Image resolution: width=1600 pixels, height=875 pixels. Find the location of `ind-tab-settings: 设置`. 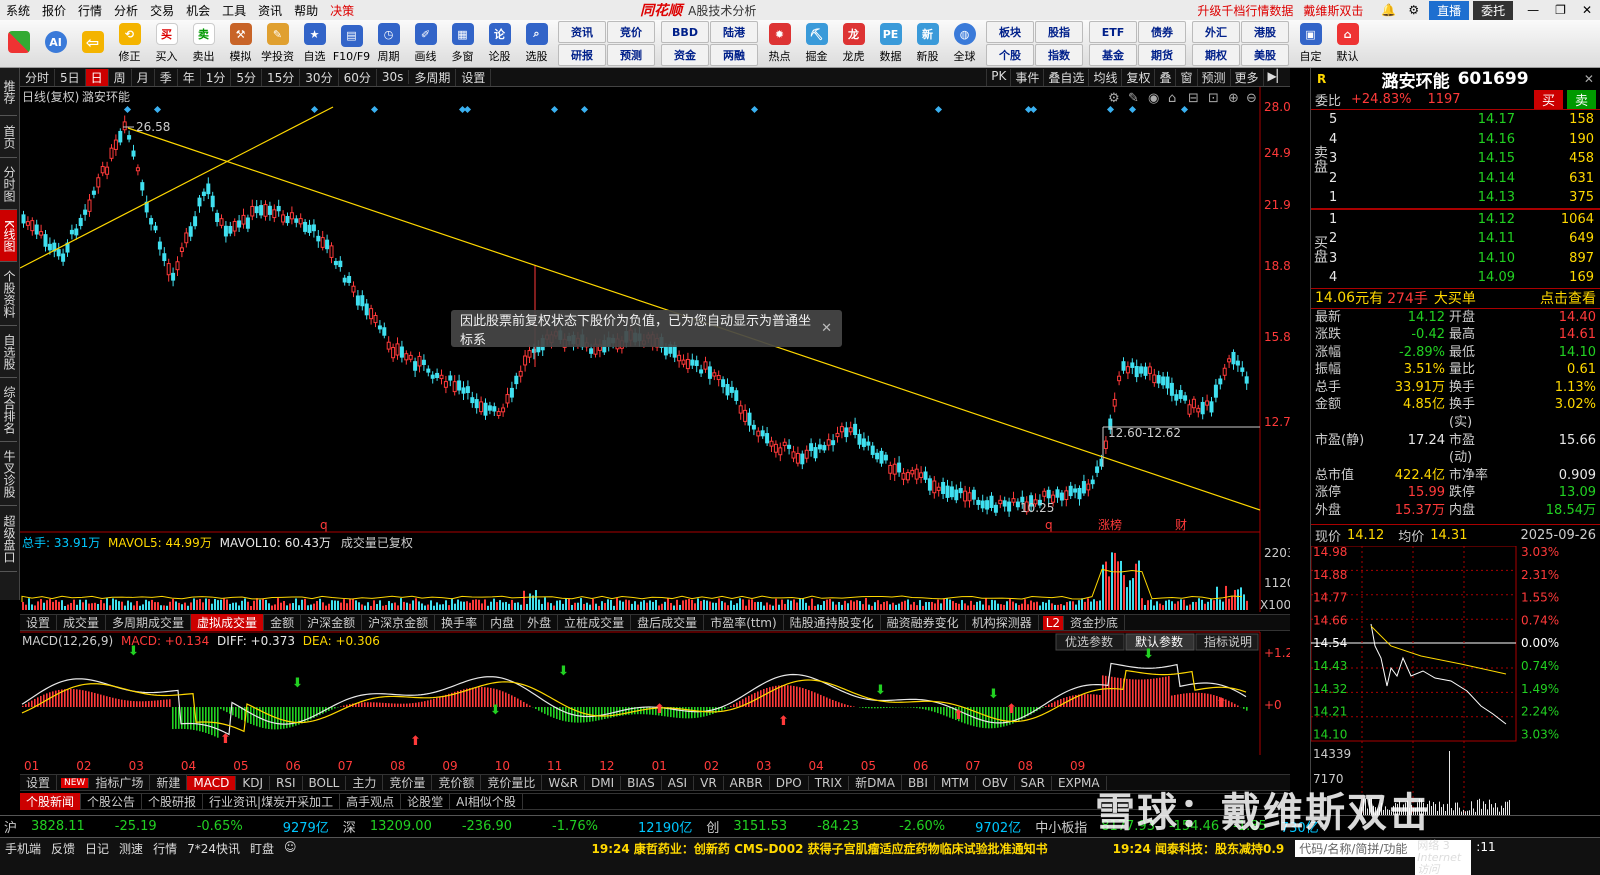

ind-tab-settings: 设置 is located at coordinates (39, 622).